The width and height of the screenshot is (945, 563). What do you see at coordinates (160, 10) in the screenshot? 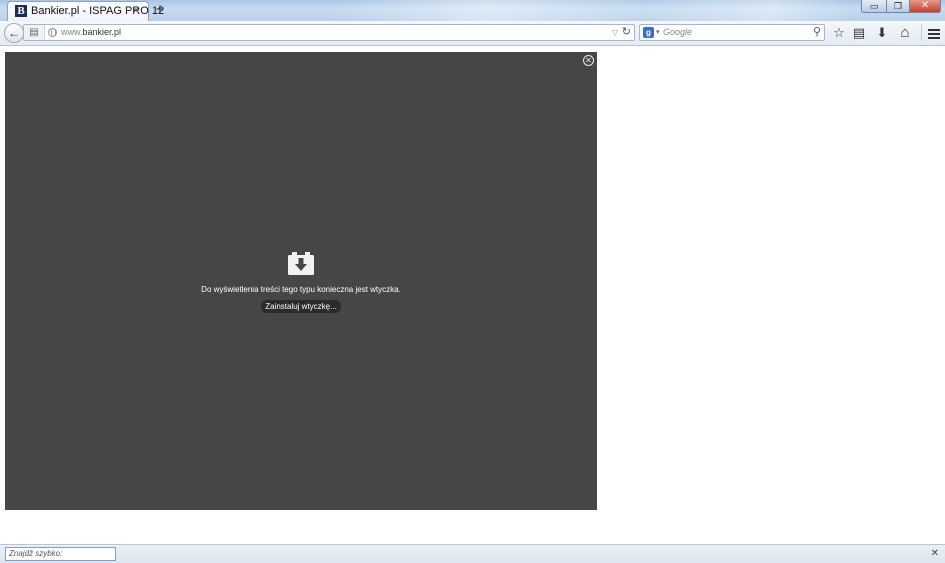
I see `new-tab-button: +` at bounding box center [160, 10].